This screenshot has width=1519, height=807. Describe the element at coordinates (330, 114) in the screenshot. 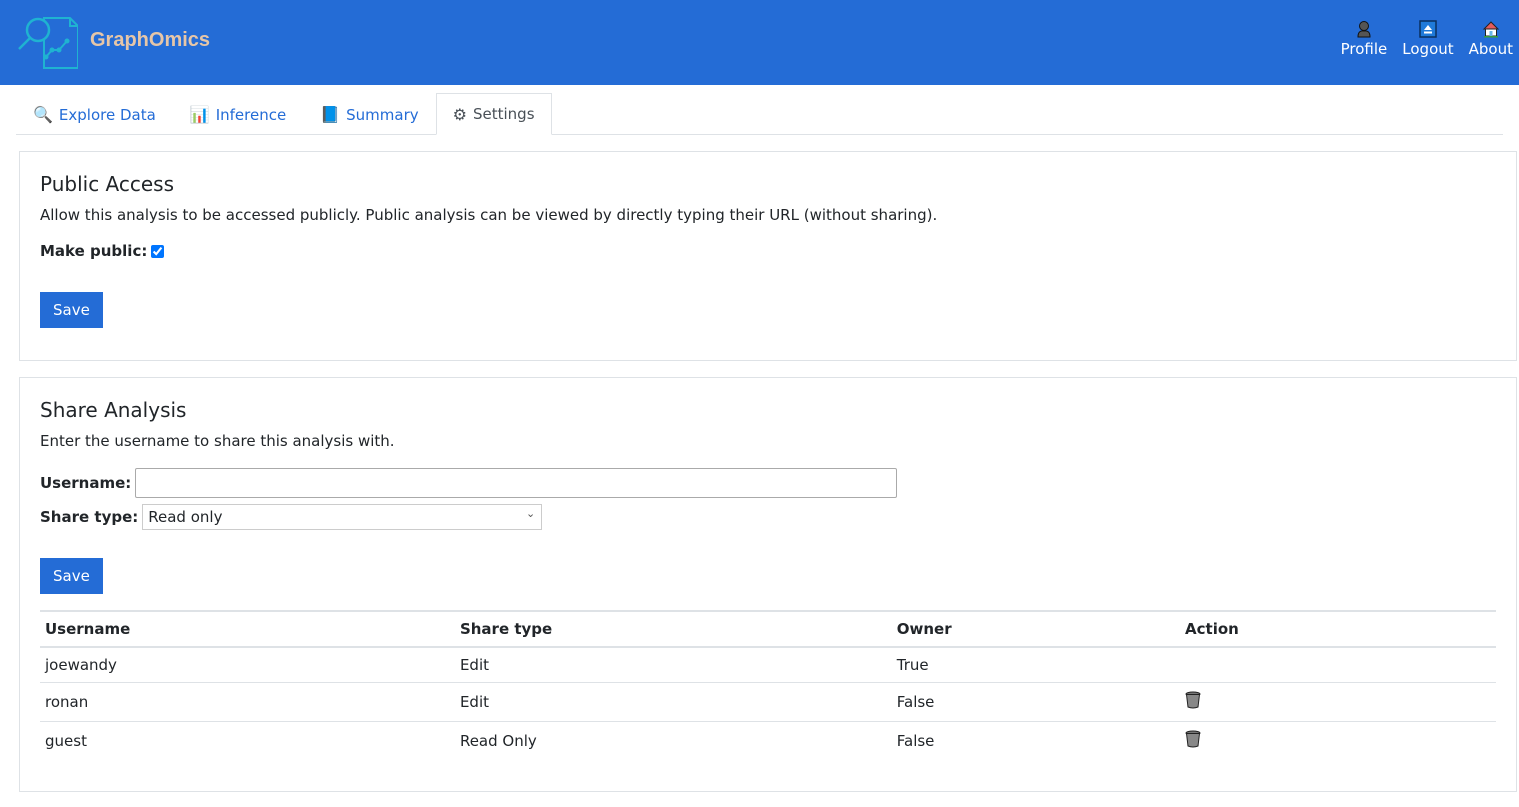

I see `book-icon: 📘` at that location.